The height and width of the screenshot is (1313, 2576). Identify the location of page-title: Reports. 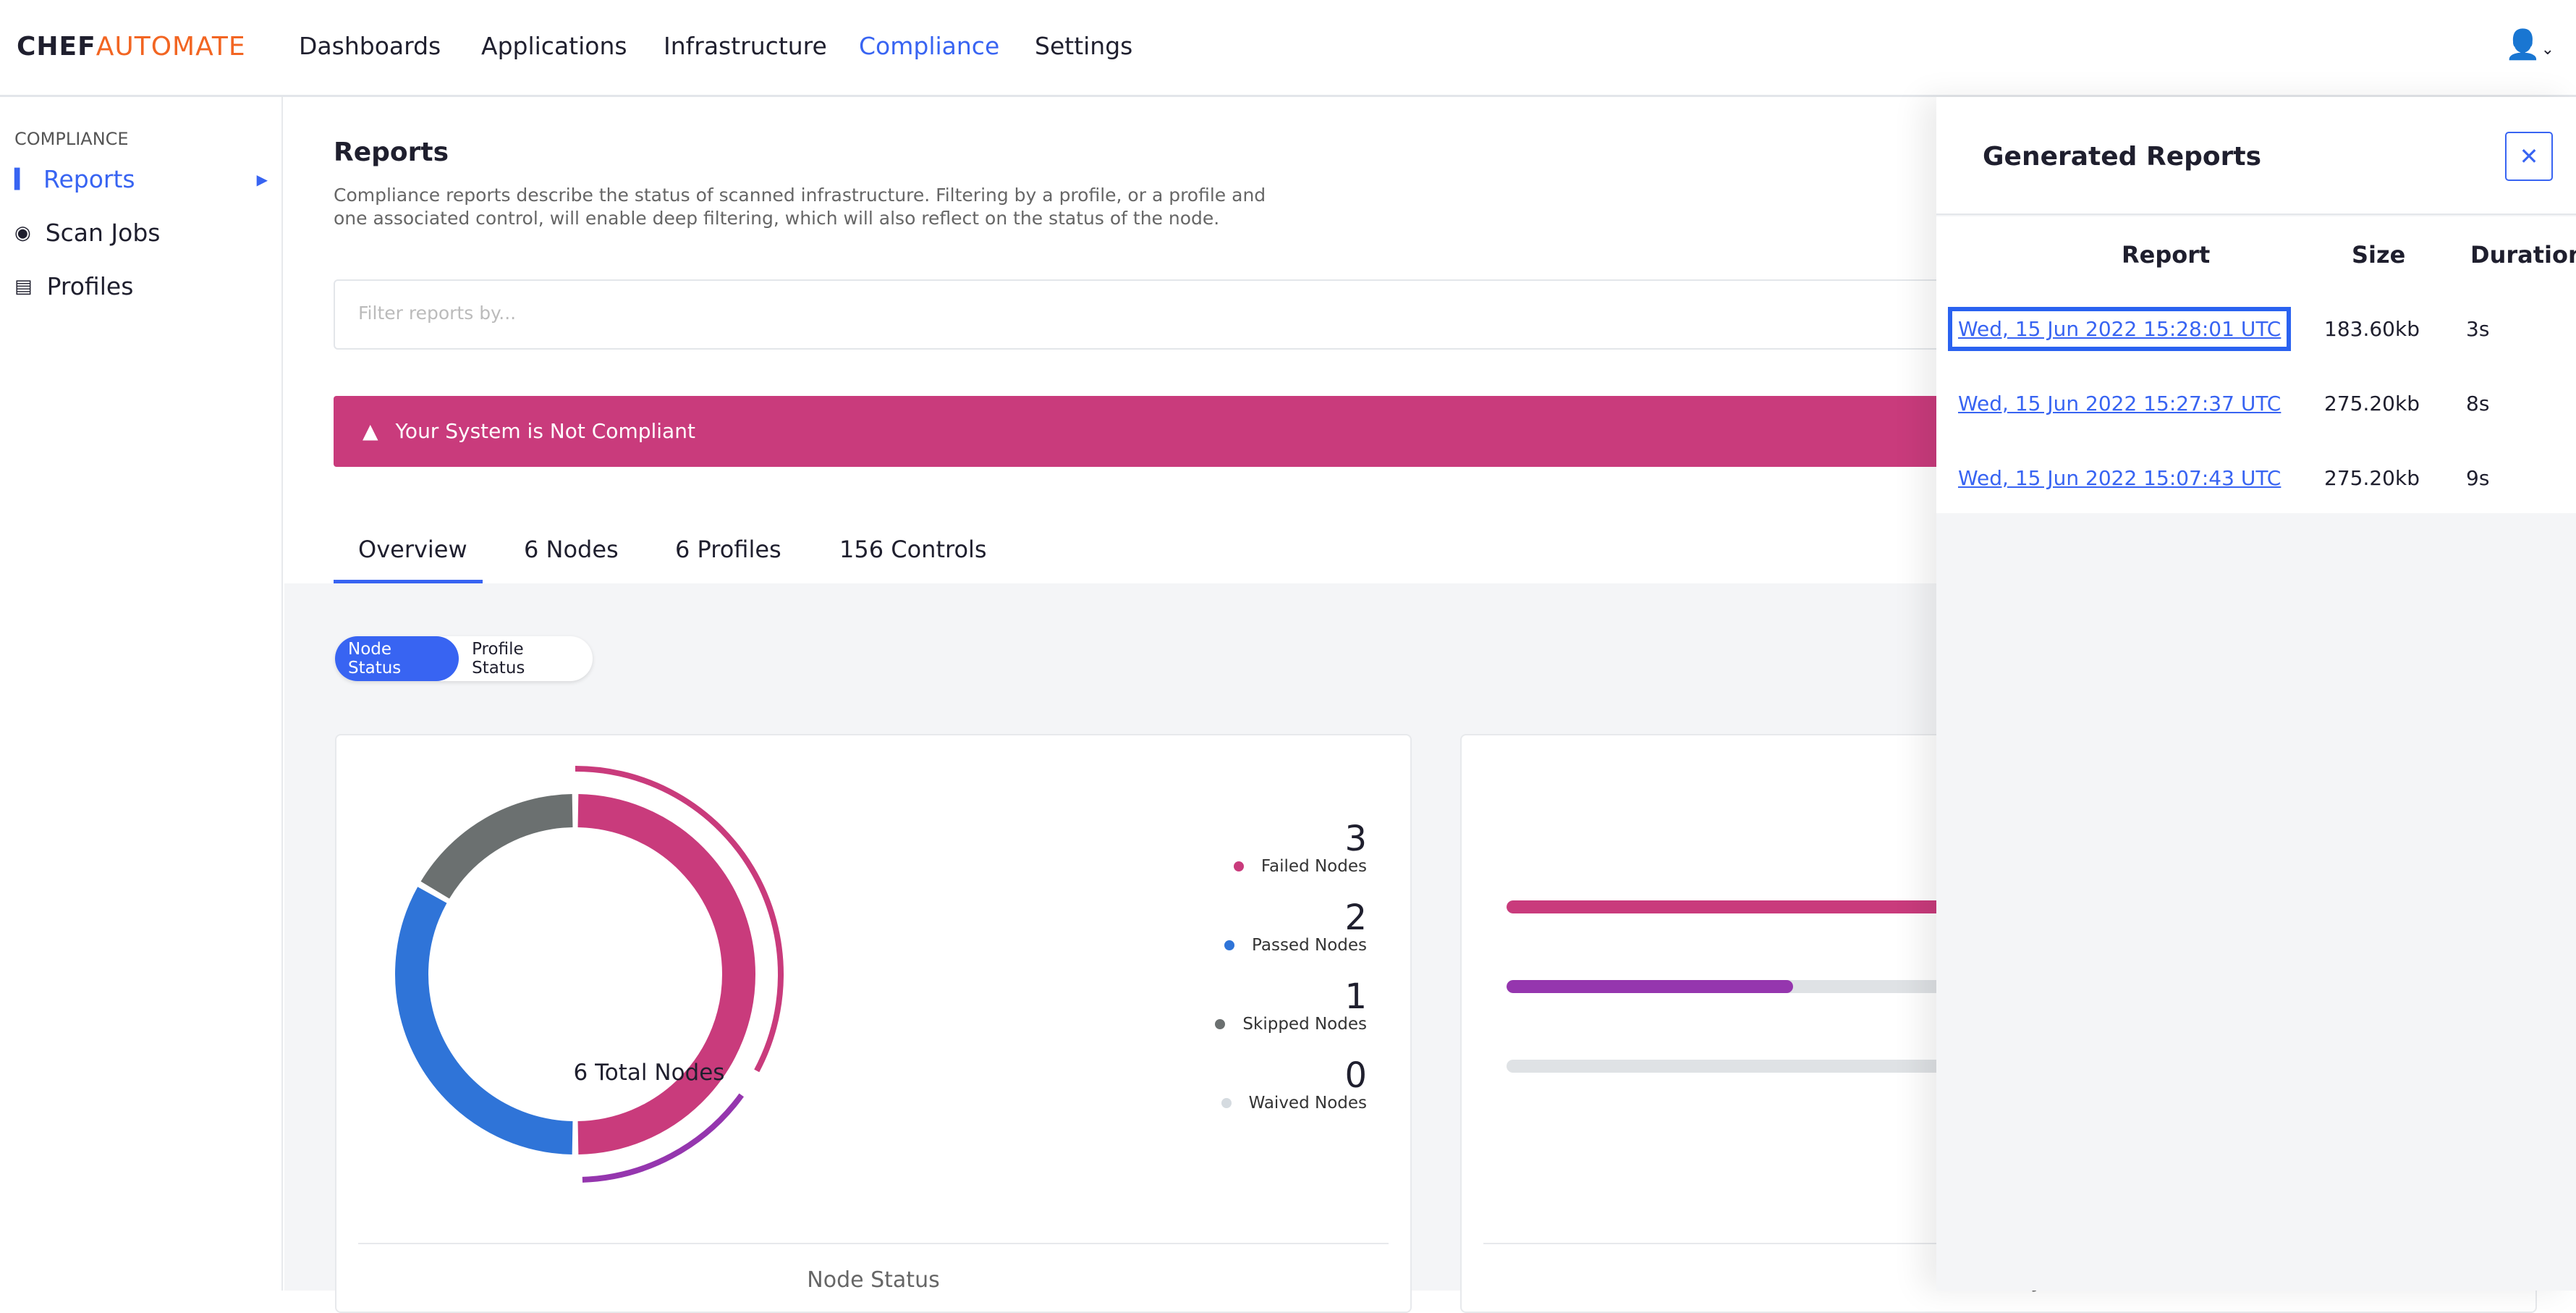
(392, 152).